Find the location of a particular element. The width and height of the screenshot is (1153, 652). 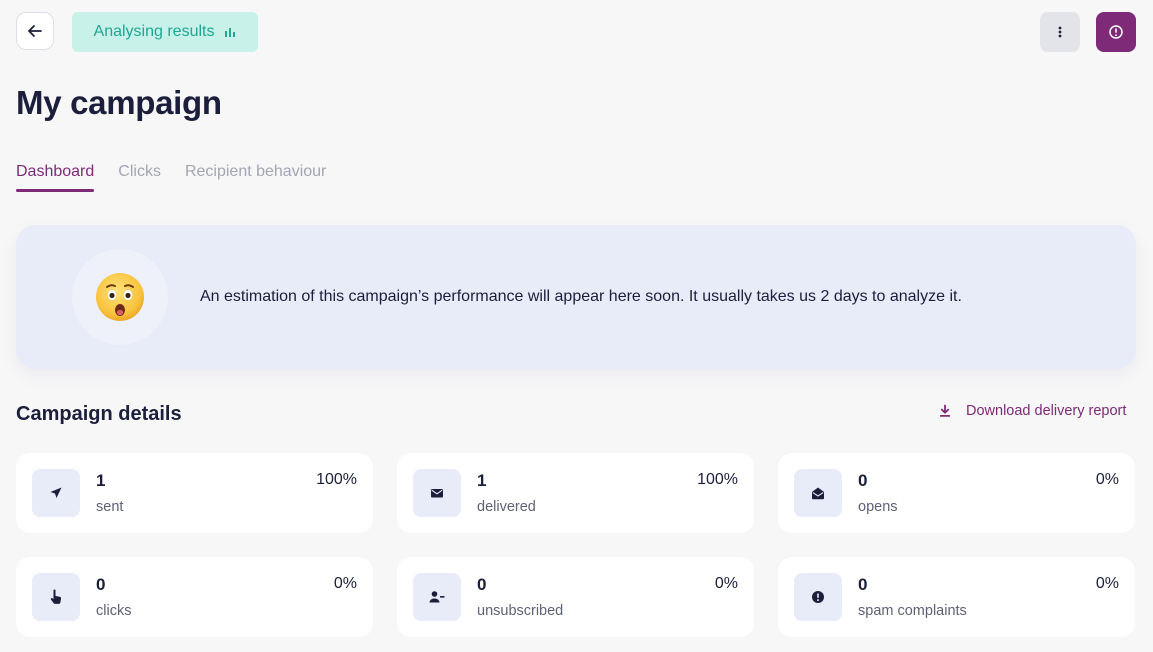

envelope-open-icon is located at coordinates (818, 493).